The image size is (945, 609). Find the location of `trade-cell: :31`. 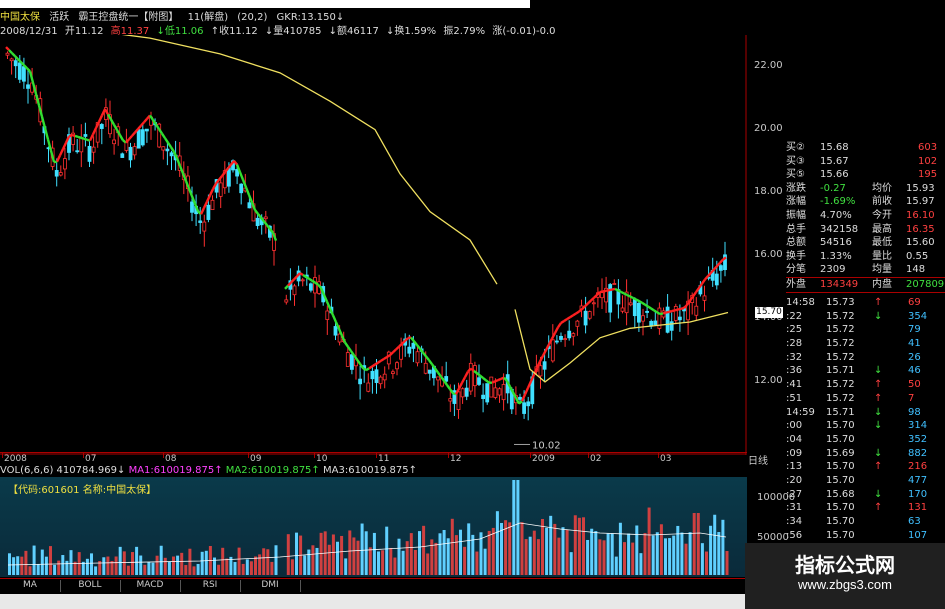

trade-cell: :31 is located at coordinates (794, 508).